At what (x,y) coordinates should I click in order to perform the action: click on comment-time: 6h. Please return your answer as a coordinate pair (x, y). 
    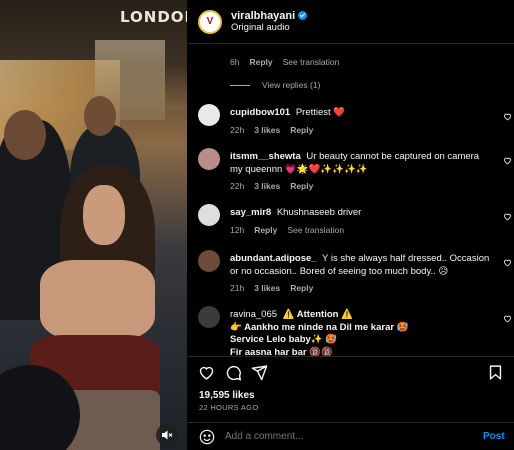
    Looking at the image, I should click on (235, 62).